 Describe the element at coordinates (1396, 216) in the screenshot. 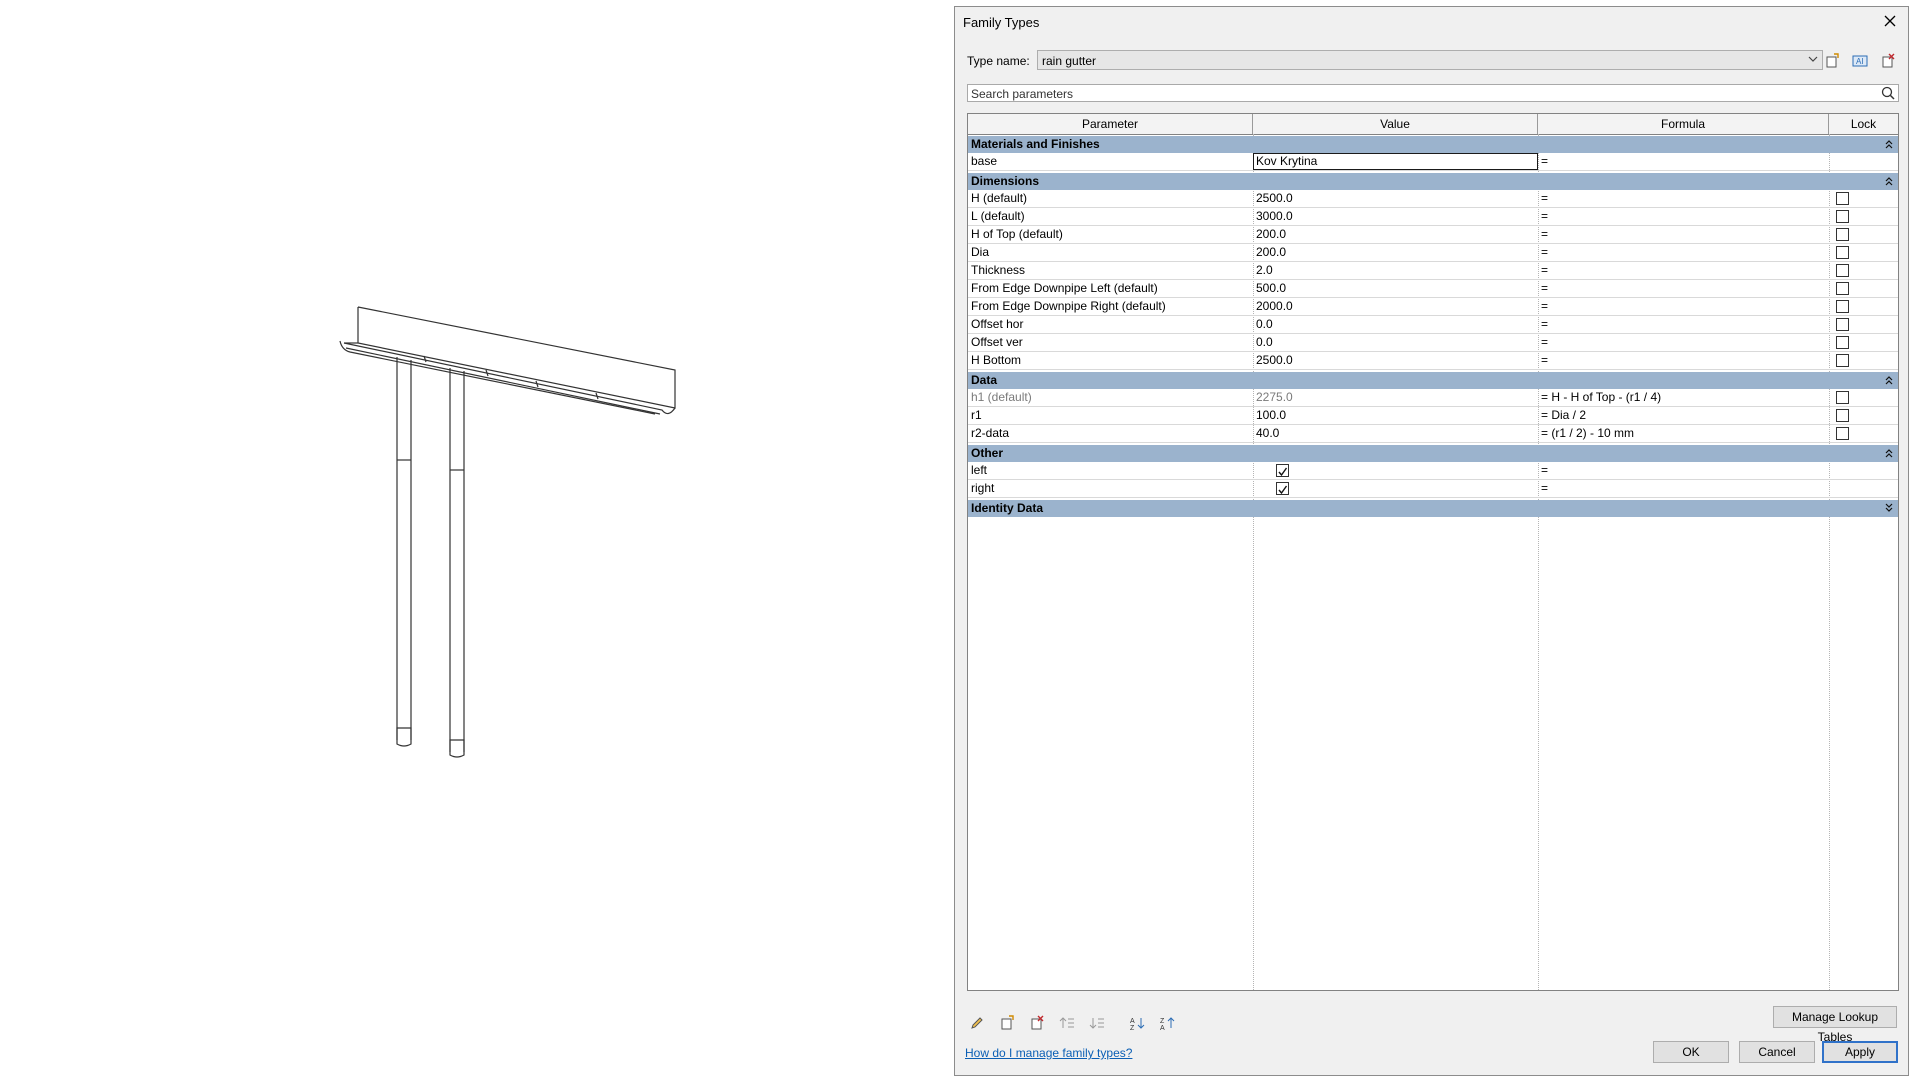

I see `parameter-value: 3000.0` at that location.